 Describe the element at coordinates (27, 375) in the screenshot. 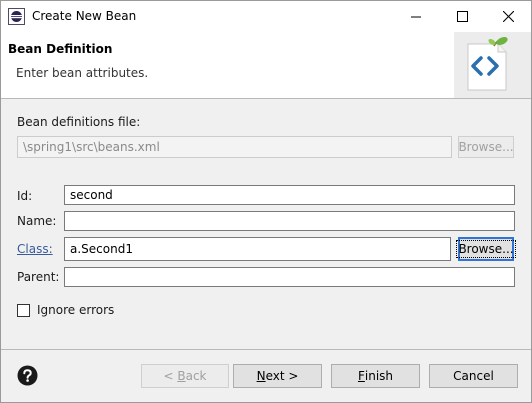

I see `help-icon` at that location.